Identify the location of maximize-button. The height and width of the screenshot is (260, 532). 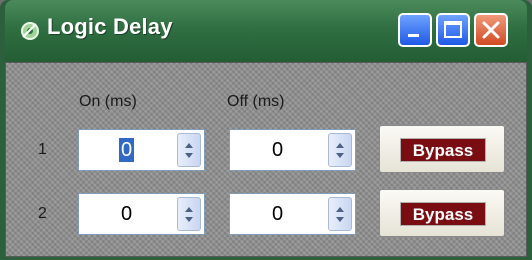
(453, 30).